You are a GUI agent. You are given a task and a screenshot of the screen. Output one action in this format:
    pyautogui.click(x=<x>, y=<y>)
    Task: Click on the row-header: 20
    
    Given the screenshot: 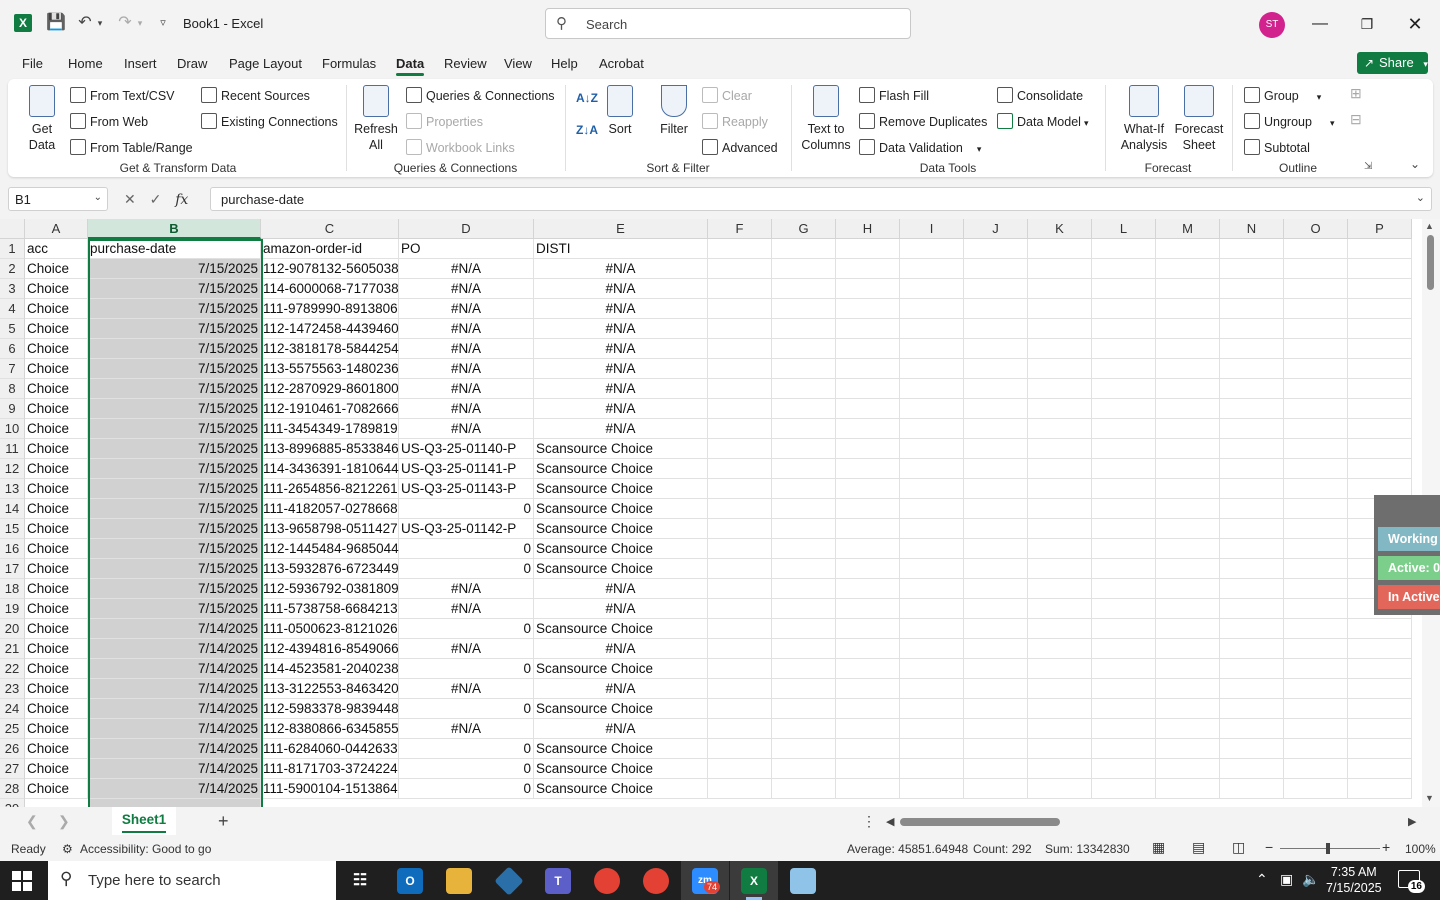 What is the action you would take?
    pyautogui.click(x=12, y=629)
    